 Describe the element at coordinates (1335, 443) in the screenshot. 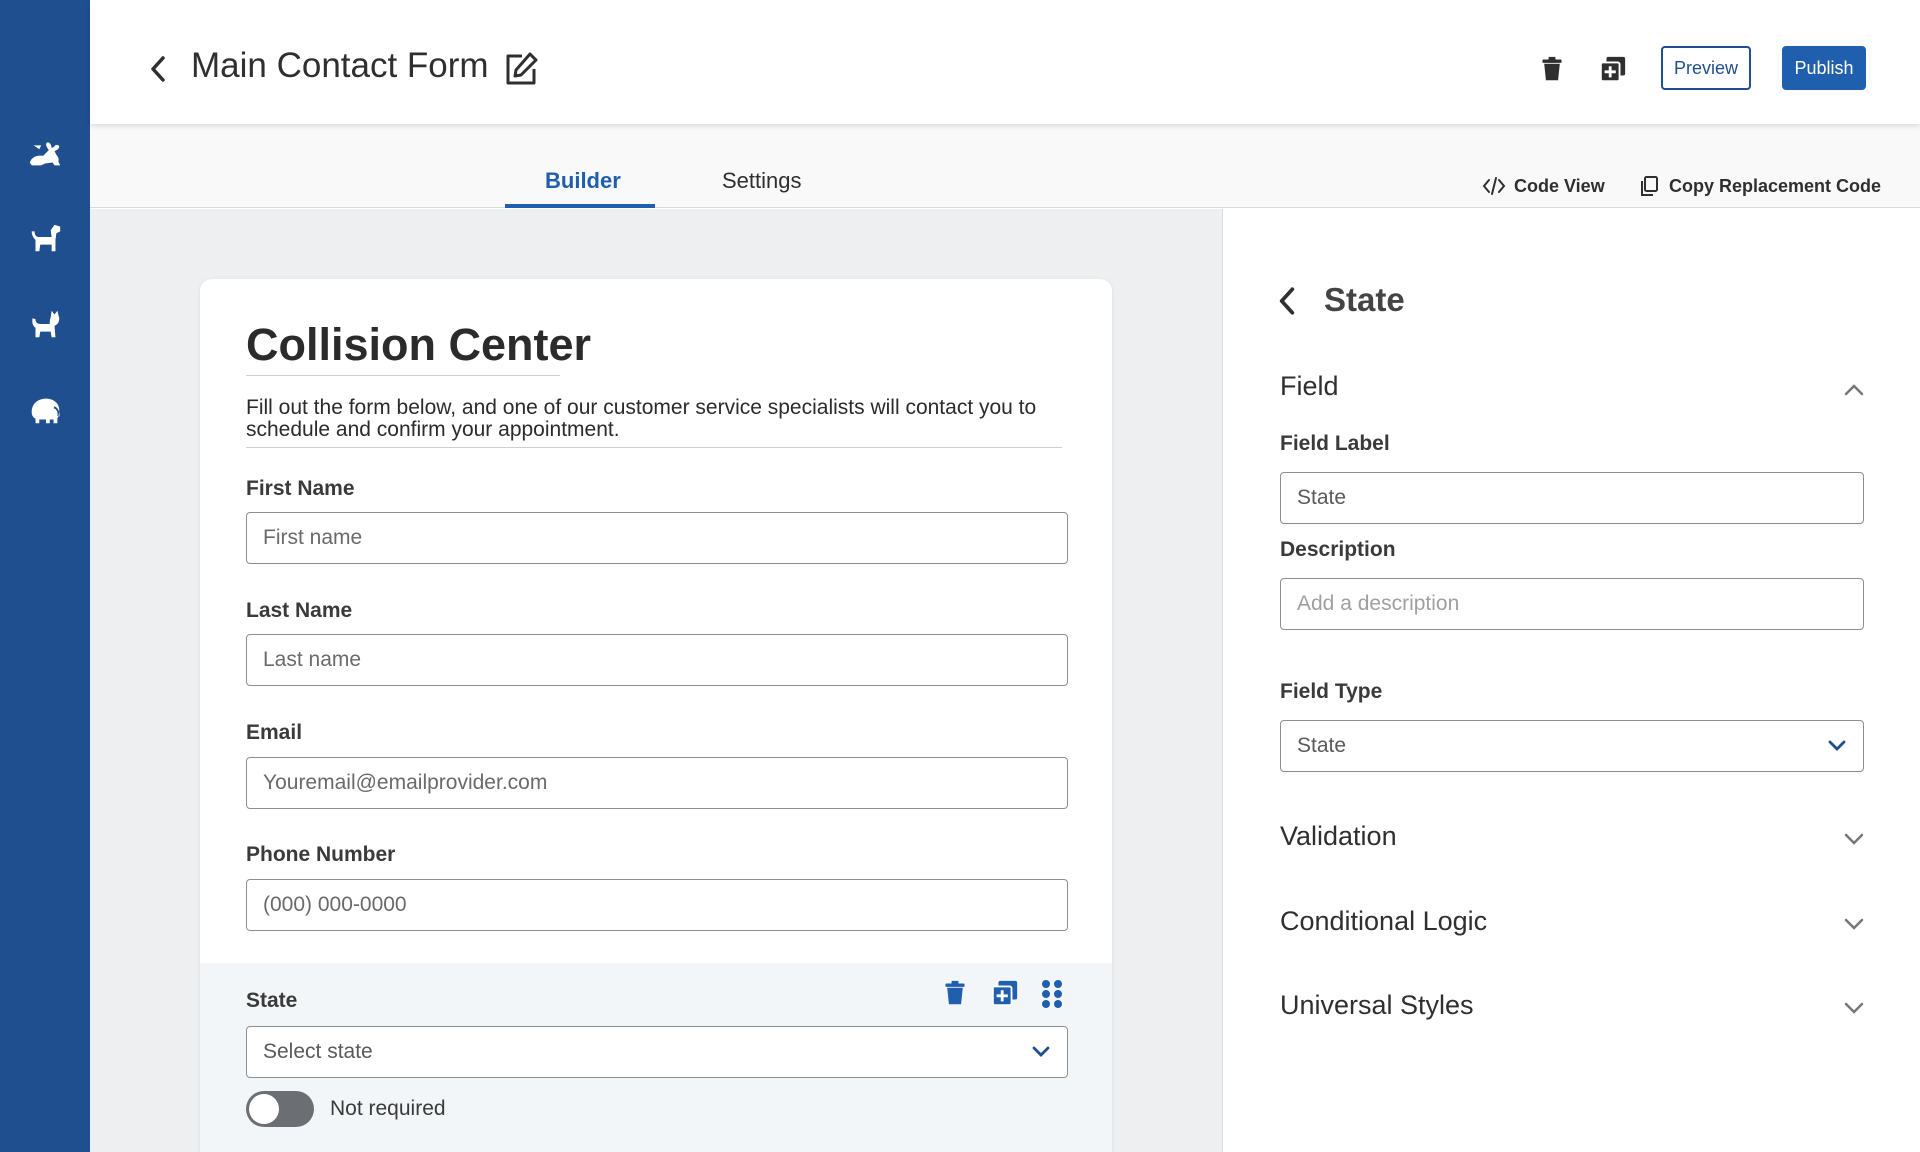

I see `field-label-label: Field Label` at that location.